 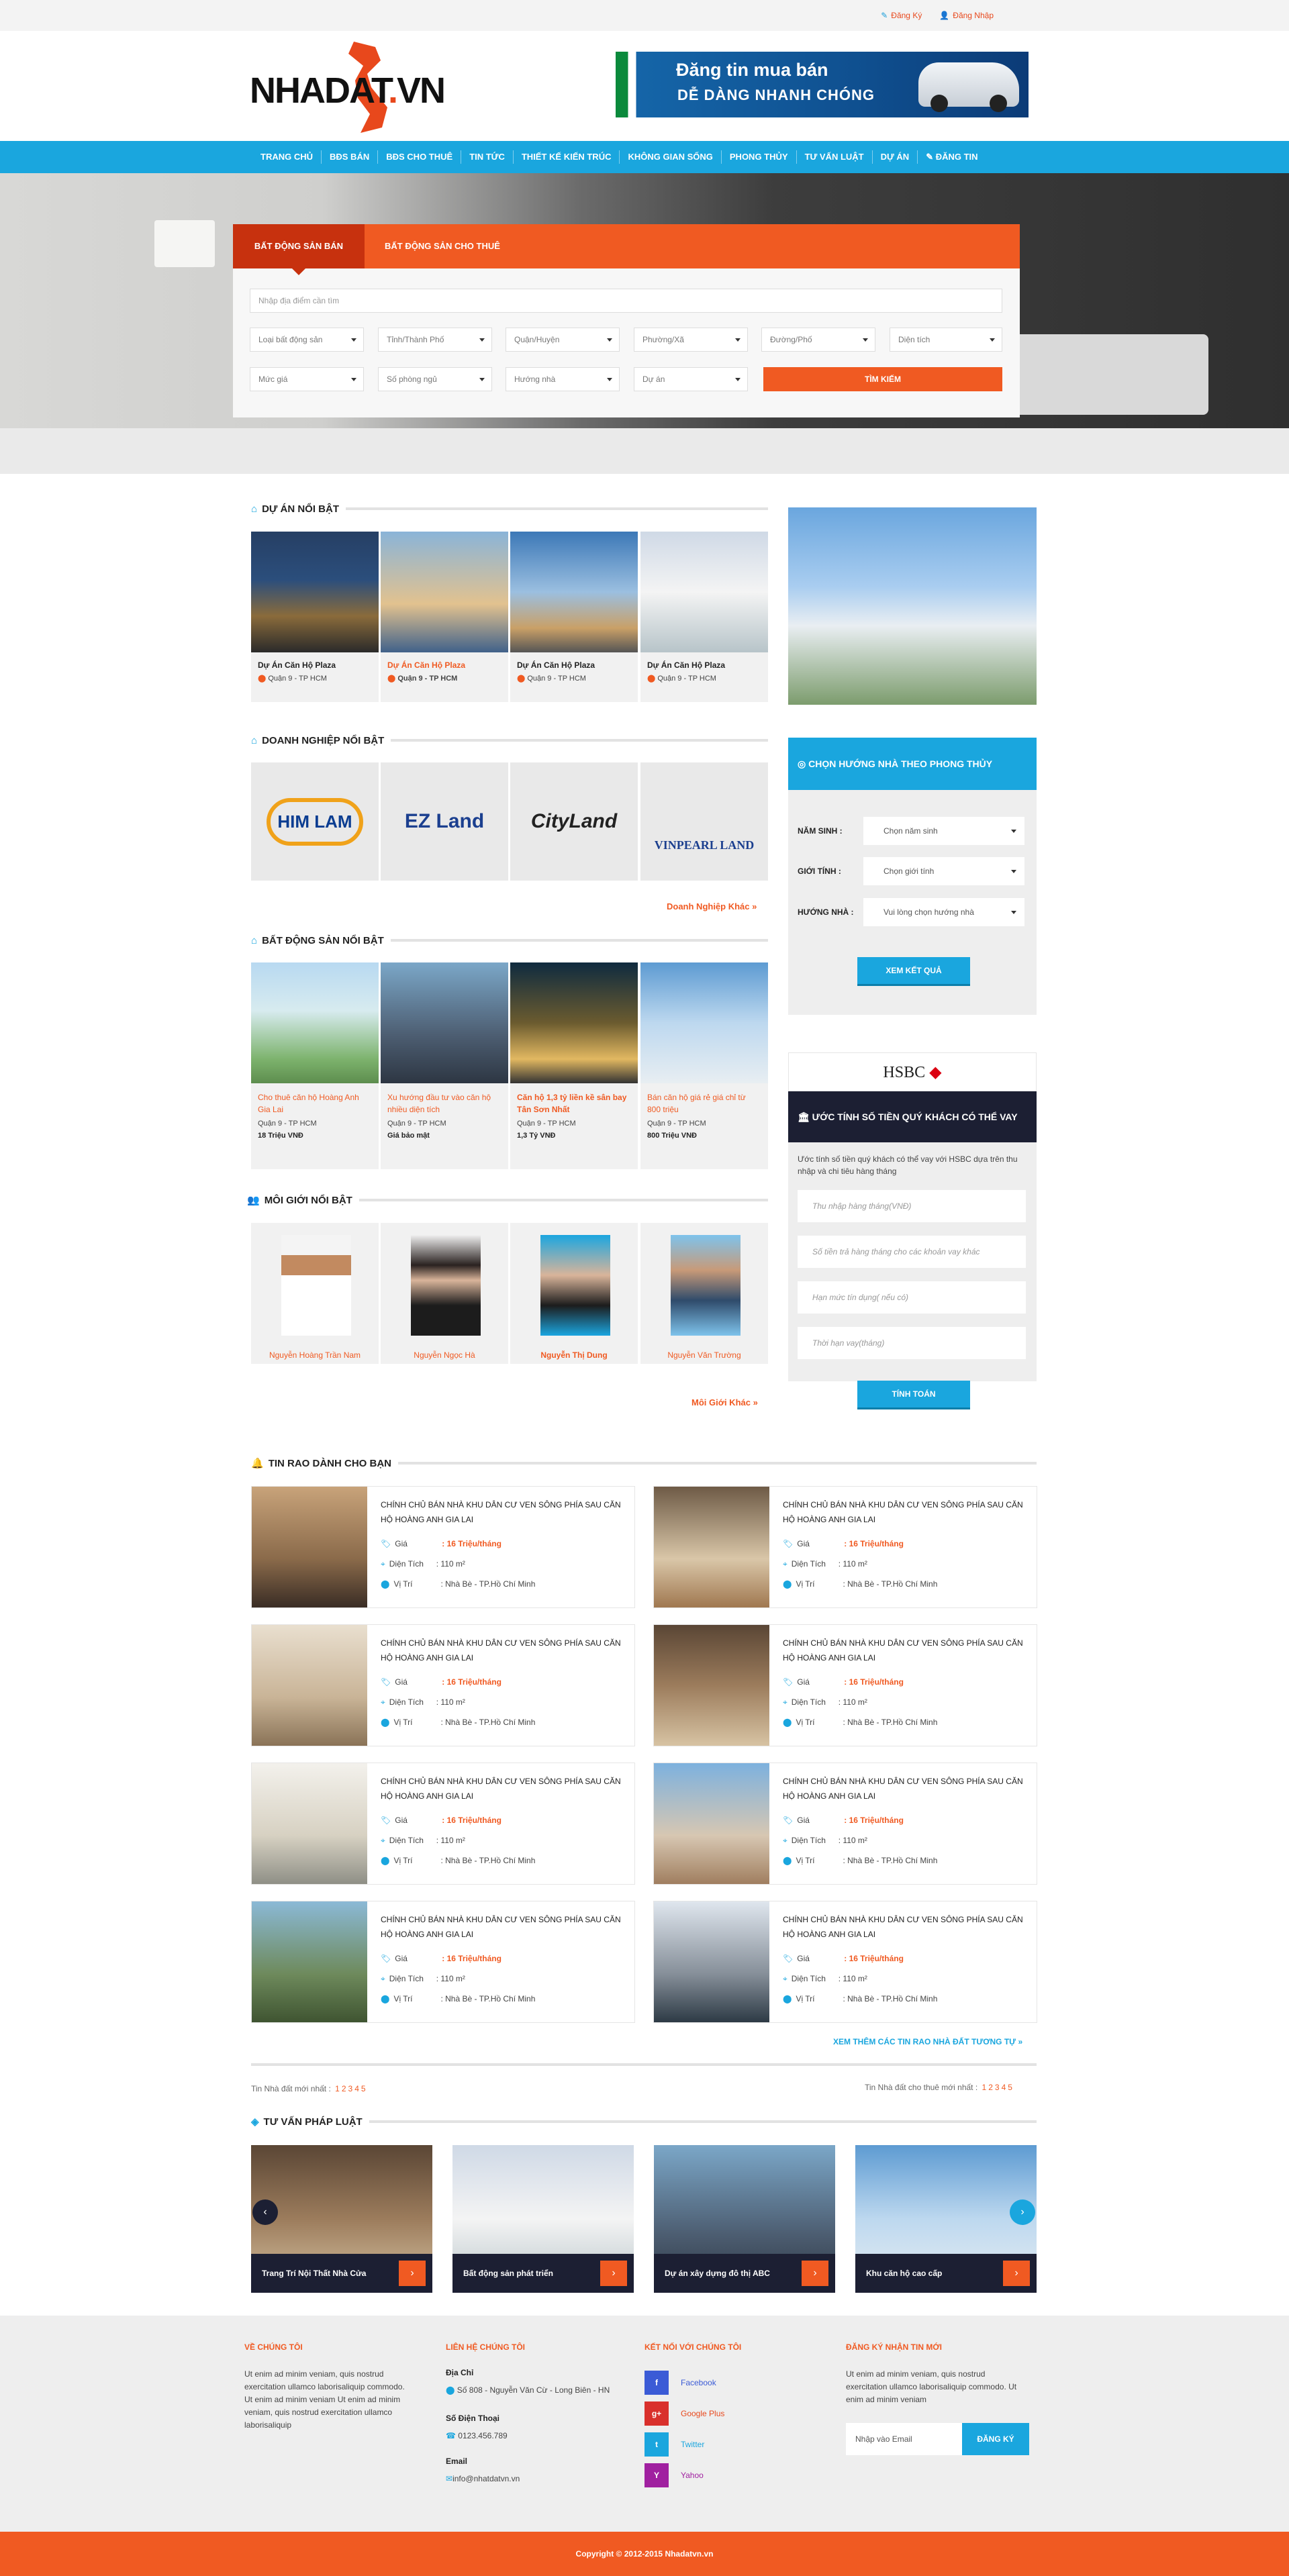 I want to click on carousel-prev-button: ‹, so click(x=265, y=2212).